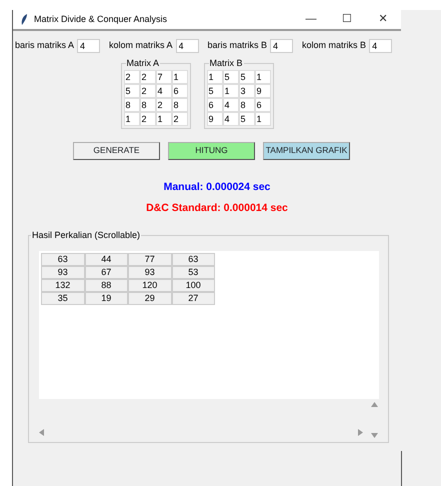 This screenshot has width=441, height=486. I want to click on frame-title: Hasil Perkalian (Scrollable), so click(86, 236).